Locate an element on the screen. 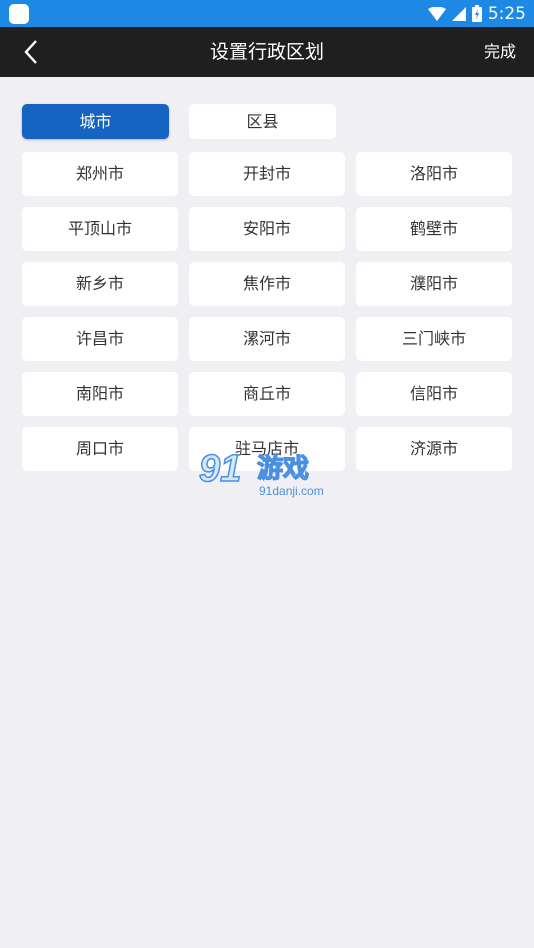 The height and width of the screenshot is (948, 534). city-button: 开封市 is located at coordinates (267, 174).